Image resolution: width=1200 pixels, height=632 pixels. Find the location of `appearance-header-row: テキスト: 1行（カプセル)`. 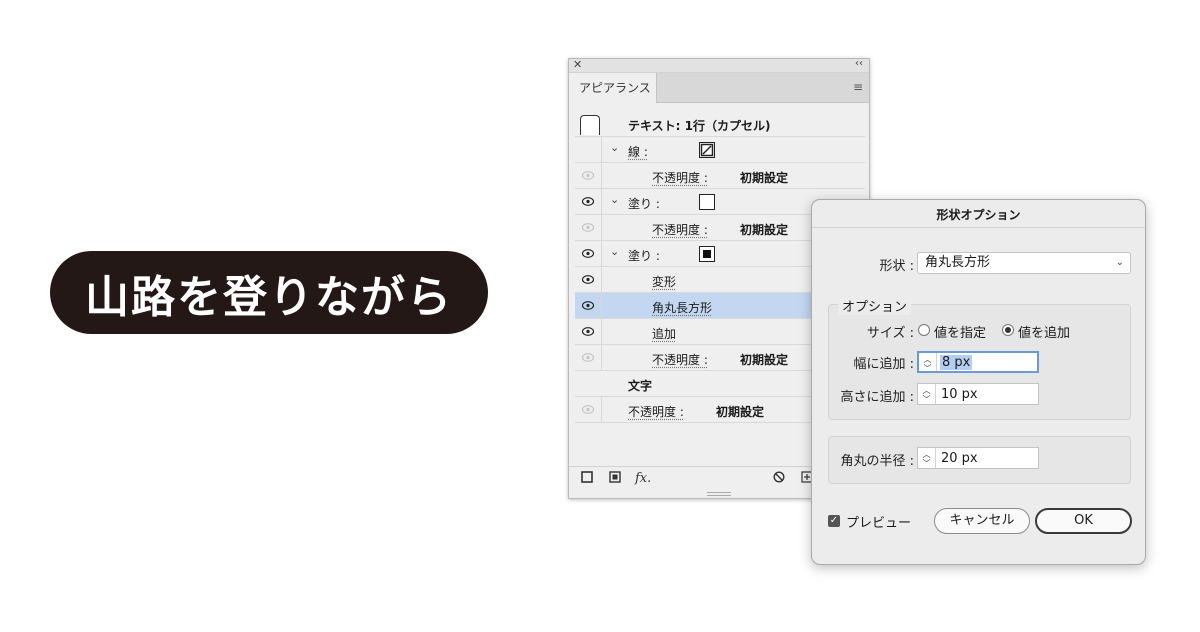

appearance-header-row: テキスト: 1行（カプセル) is located at coordinates (720, 124).